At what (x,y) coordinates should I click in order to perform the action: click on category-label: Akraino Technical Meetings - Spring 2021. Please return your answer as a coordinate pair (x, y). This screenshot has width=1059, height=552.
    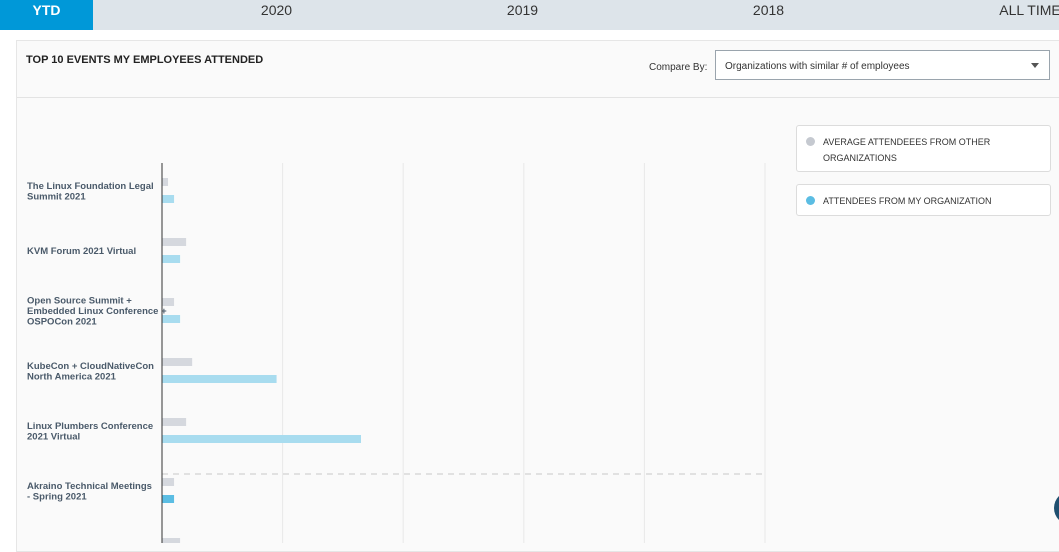
    Looking at the image, I should click on (89, 492).